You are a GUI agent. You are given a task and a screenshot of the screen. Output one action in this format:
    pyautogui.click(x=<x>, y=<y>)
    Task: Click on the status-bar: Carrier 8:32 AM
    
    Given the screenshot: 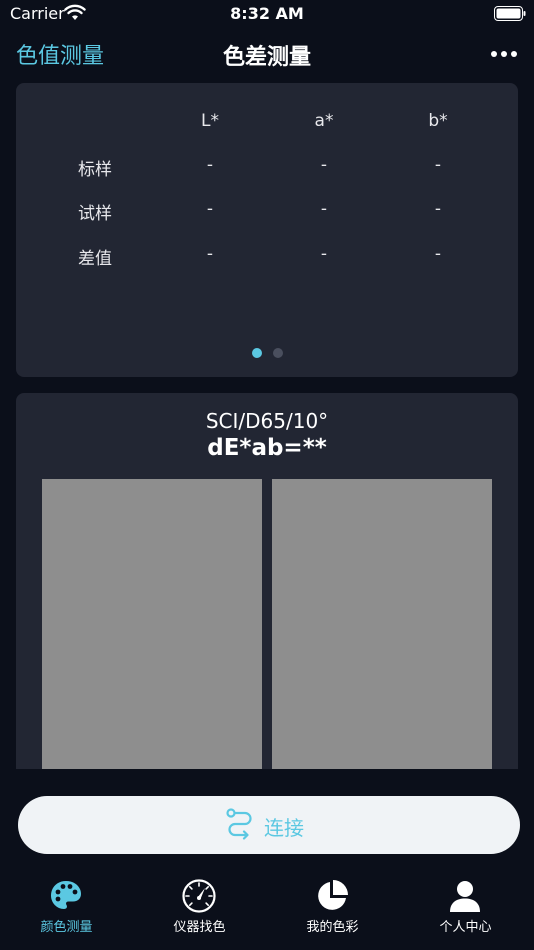 What is the action you would take?
    pyautogui.click(x=267, y=14)
    